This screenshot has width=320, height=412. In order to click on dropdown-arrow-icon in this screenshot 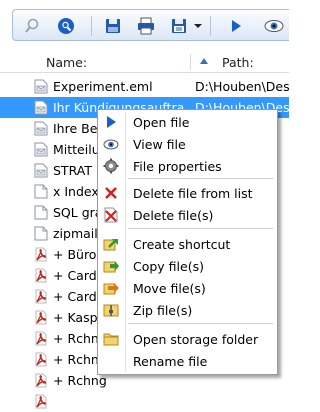, I will do `click(198, 26)`.